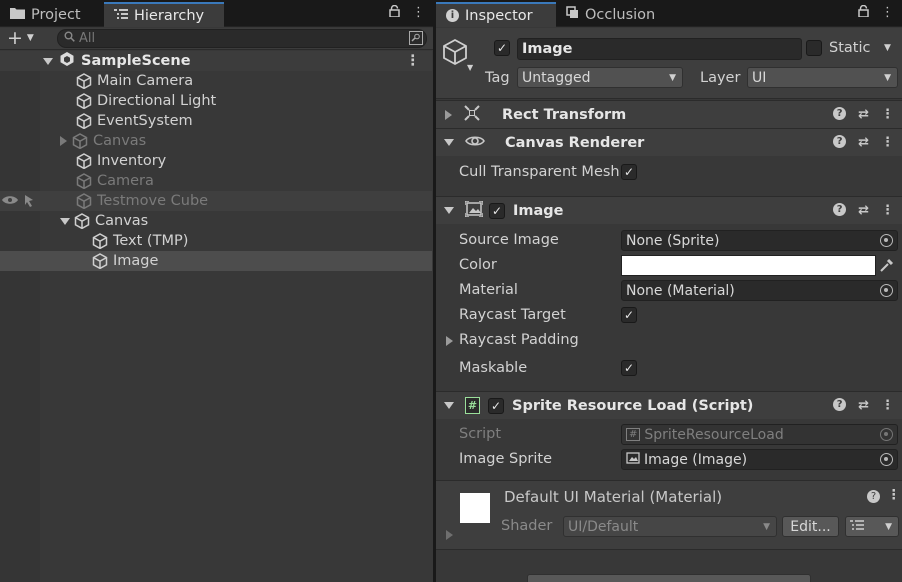 The height and width of the screenshot is (582, 902). I want to click on layer-dropdown: UI ▼, so click(822, 77).